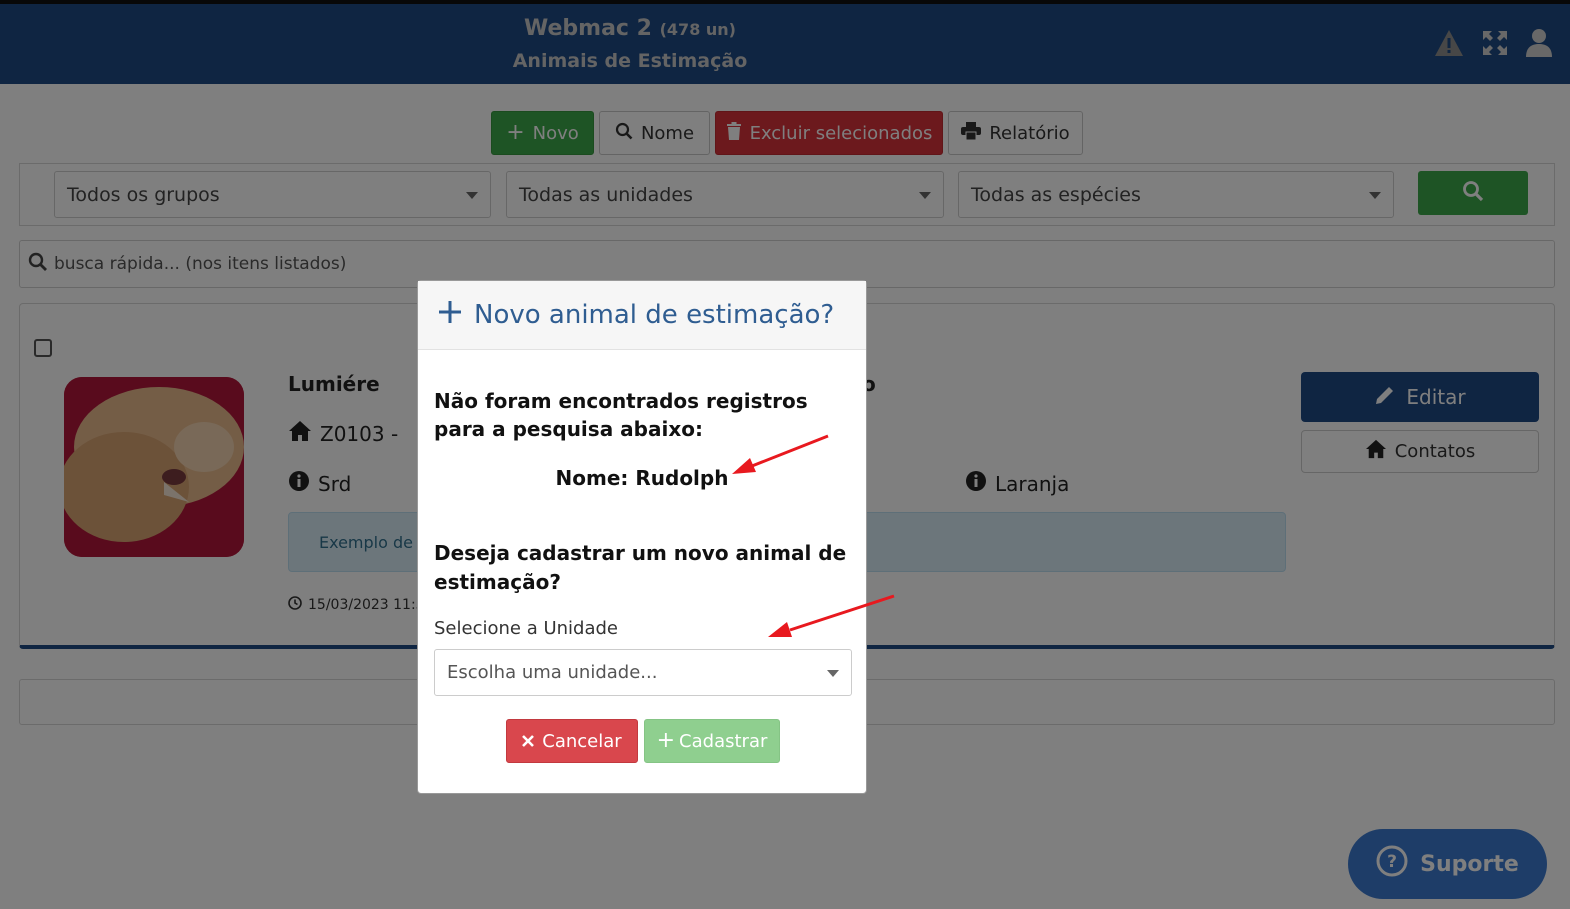 The image size is (1570, 909). Describe the element at coordinates (572, 741) in the screenshot. I see `cancel-button: Cancelar` at that location.